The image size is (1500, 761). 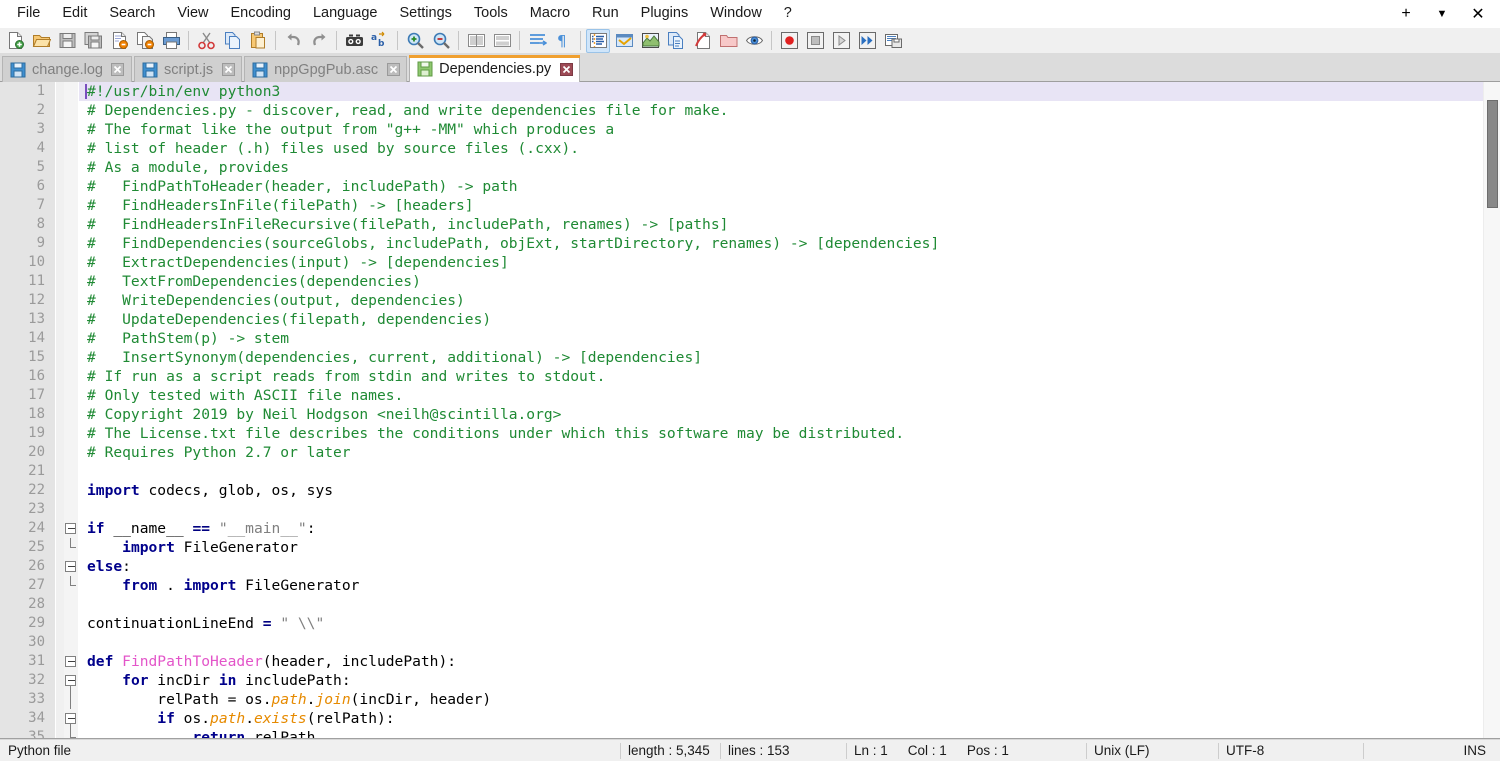 What do you see at coordinates (728, 41) in the screenshot?
I see `folder-as-workspace-icon` at bounding box center [728, 41].